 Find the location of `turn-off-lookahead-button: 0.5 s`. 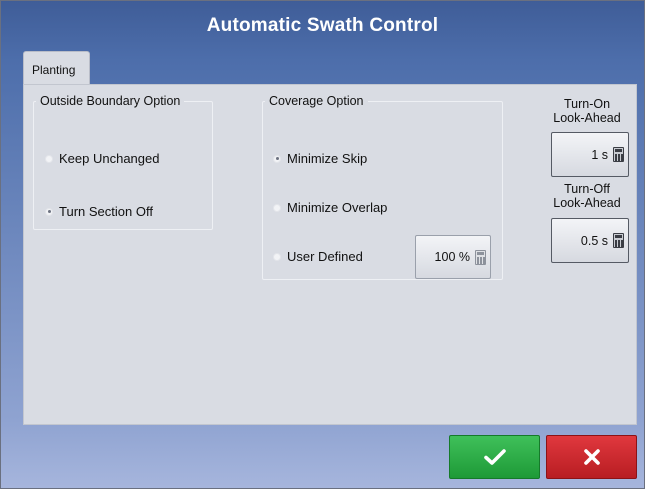

turn-off-lookahead-button: 0.5 s is located at coordinates (590, 240).